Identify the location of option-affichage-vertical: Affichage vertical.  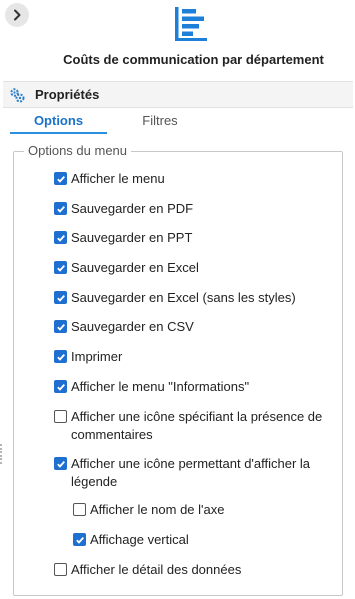
(201, 540).